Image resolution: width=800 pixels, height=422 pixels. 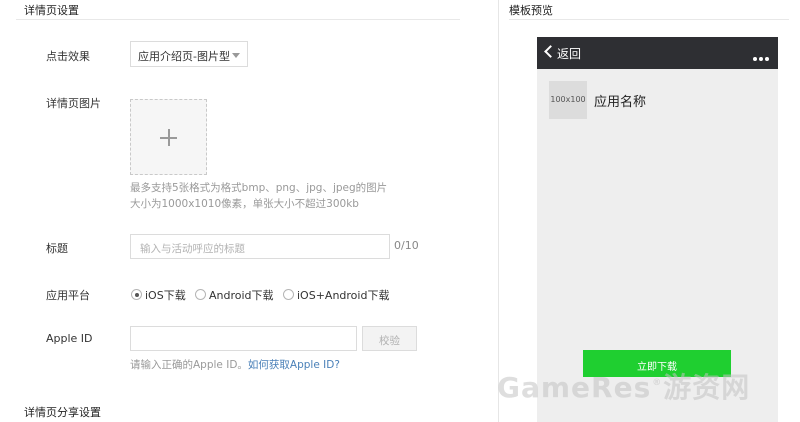 I want to click on image-upload-button, so click(x=168, y=137).